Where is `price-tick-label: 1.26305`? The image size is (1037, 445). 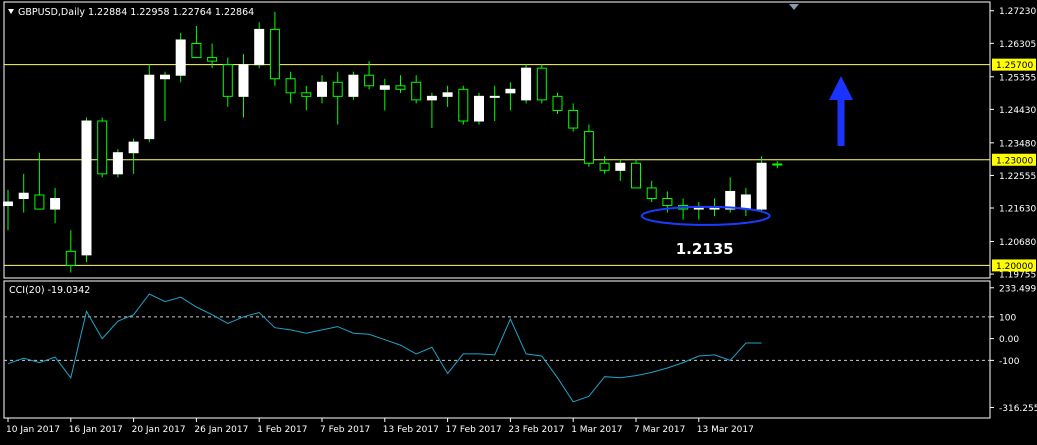 price-tick-label: 1.26305 is located at coordinates (1017, 45).